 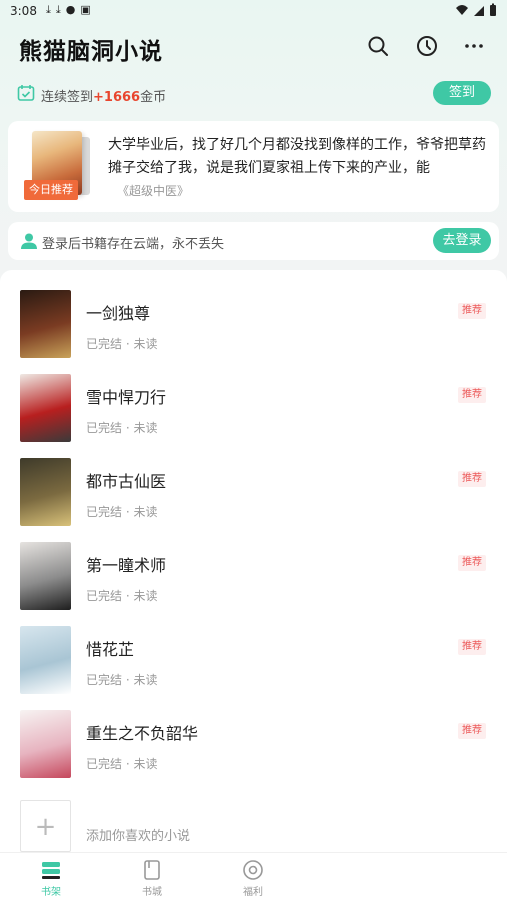 I want to click on checkin-prefix: 连续签到, so click(x=67, y=97).